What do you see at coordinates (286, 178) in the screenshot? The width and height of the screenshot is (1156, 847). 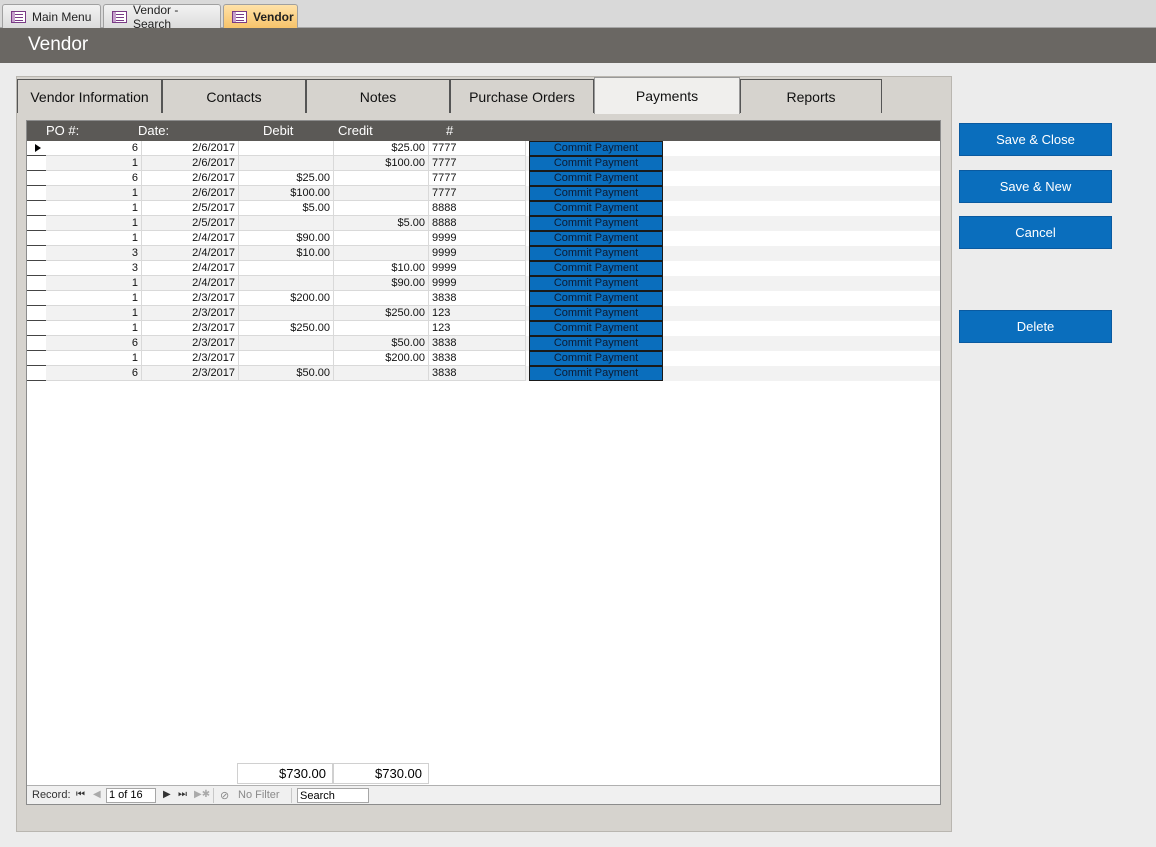 I see `debit-cell: $25.00` at bounding box center [286, 178].